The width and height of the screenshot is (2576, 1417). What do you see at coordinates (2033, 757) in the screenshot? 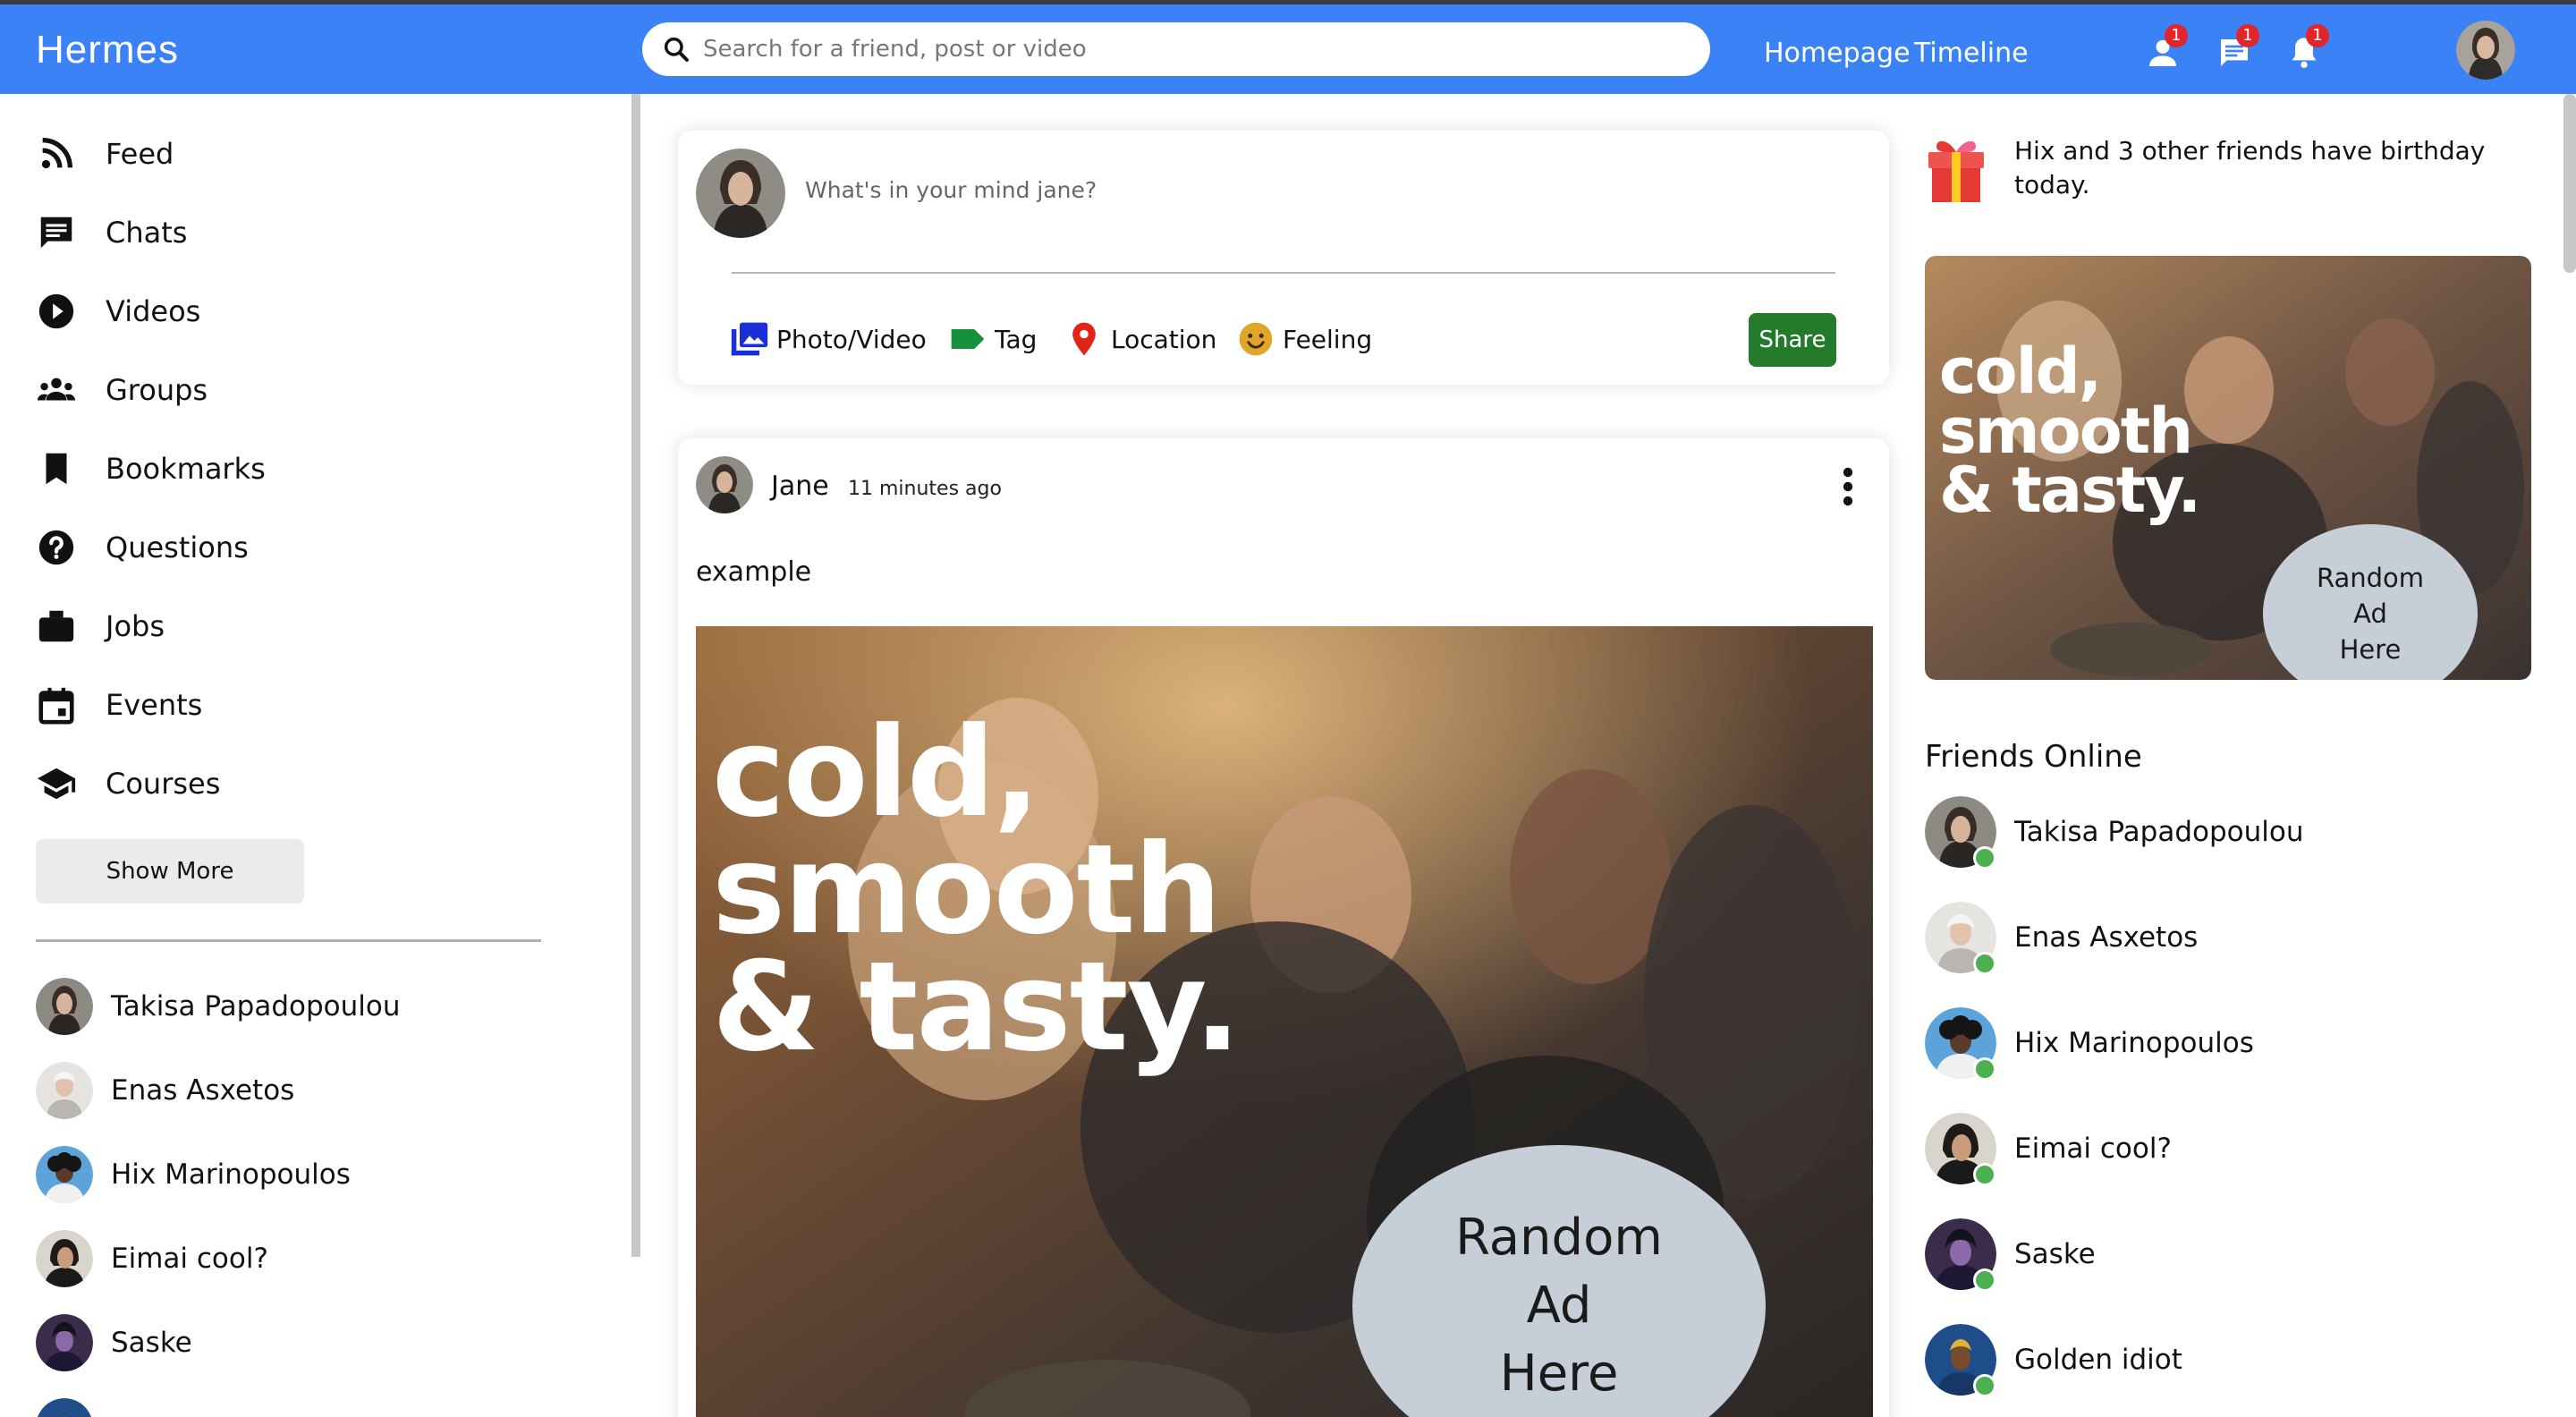
I see `friends-online-title: Friends Online` at bounding box center [2033, 757].